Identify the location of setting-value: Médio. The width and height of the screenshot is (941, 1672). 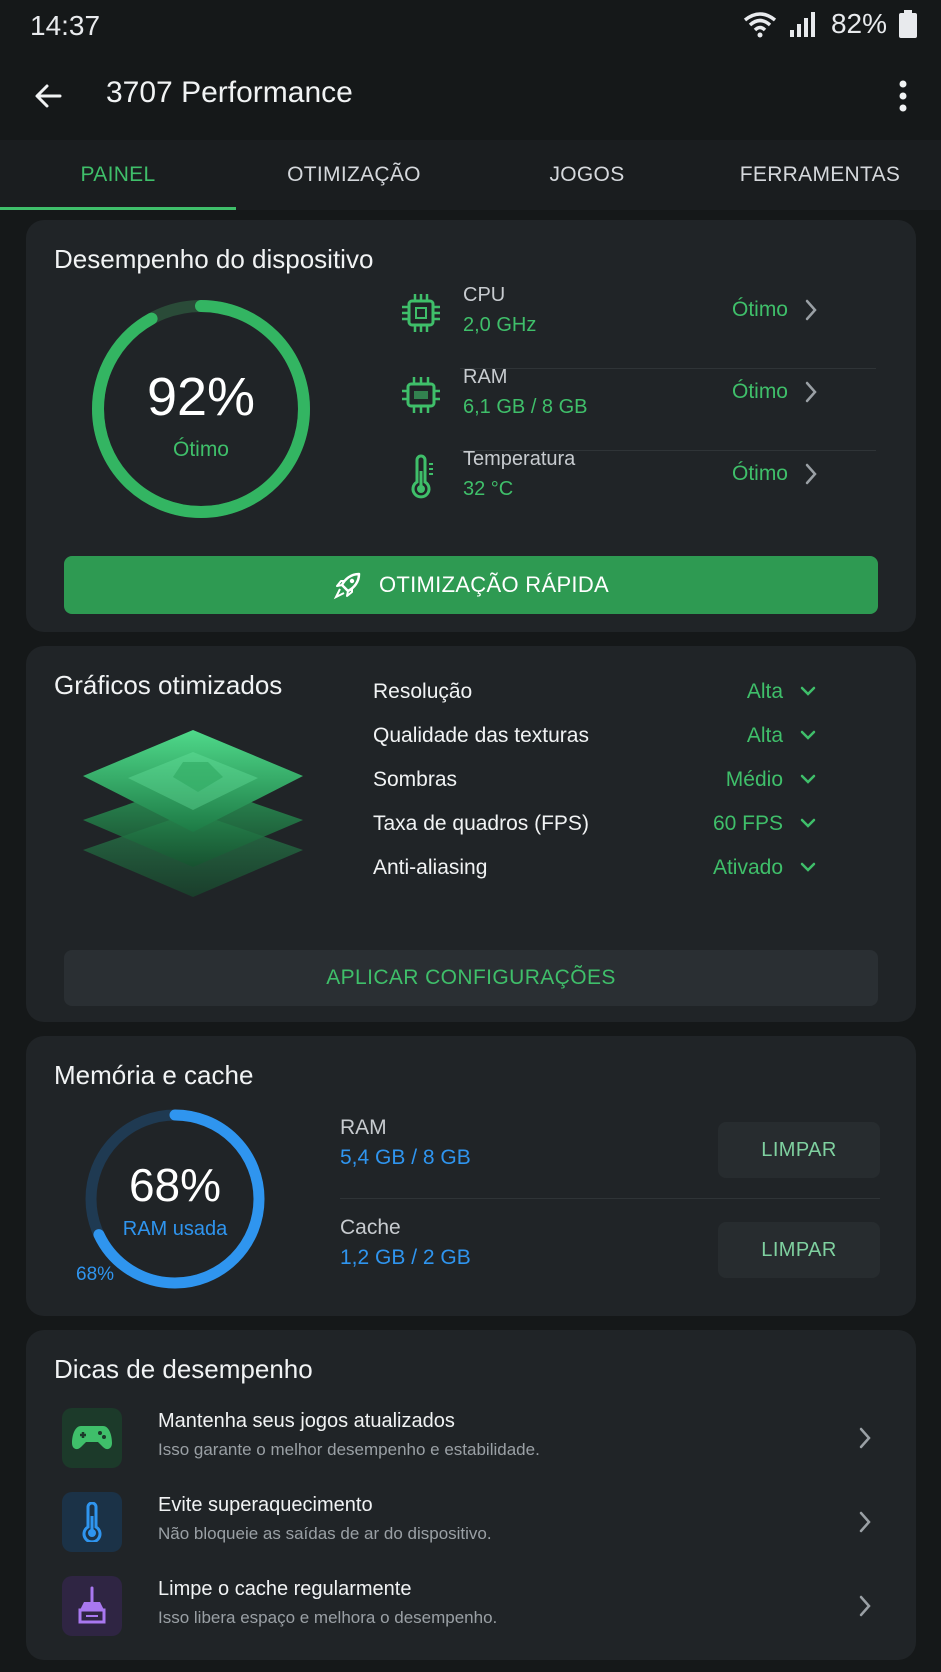
(754, 779).